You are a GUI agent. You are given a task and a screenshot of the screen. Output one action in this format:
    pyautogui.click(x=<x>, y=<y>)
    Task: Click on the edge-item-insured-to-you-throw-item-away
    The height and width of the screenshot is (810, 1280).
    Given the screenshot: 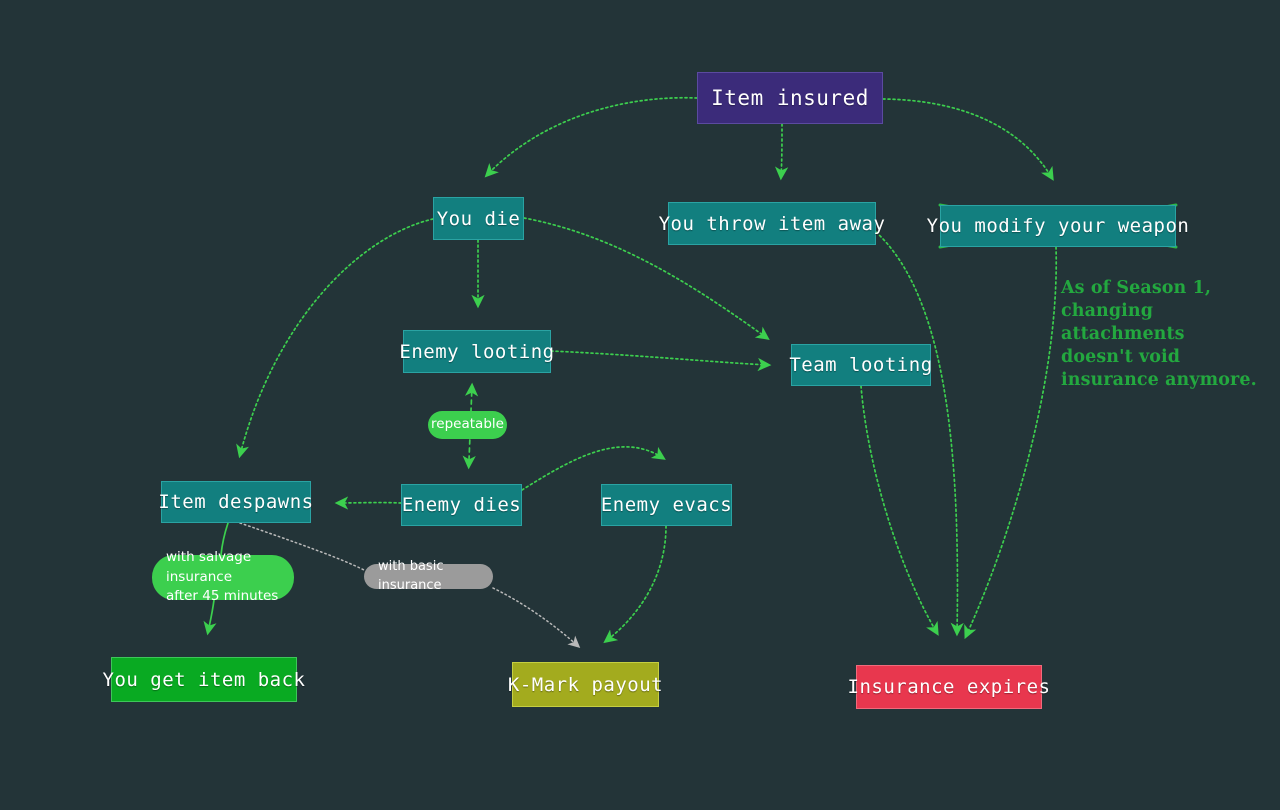 What is the action you would take?
    pyautogui.click(x=781, y=152)
    